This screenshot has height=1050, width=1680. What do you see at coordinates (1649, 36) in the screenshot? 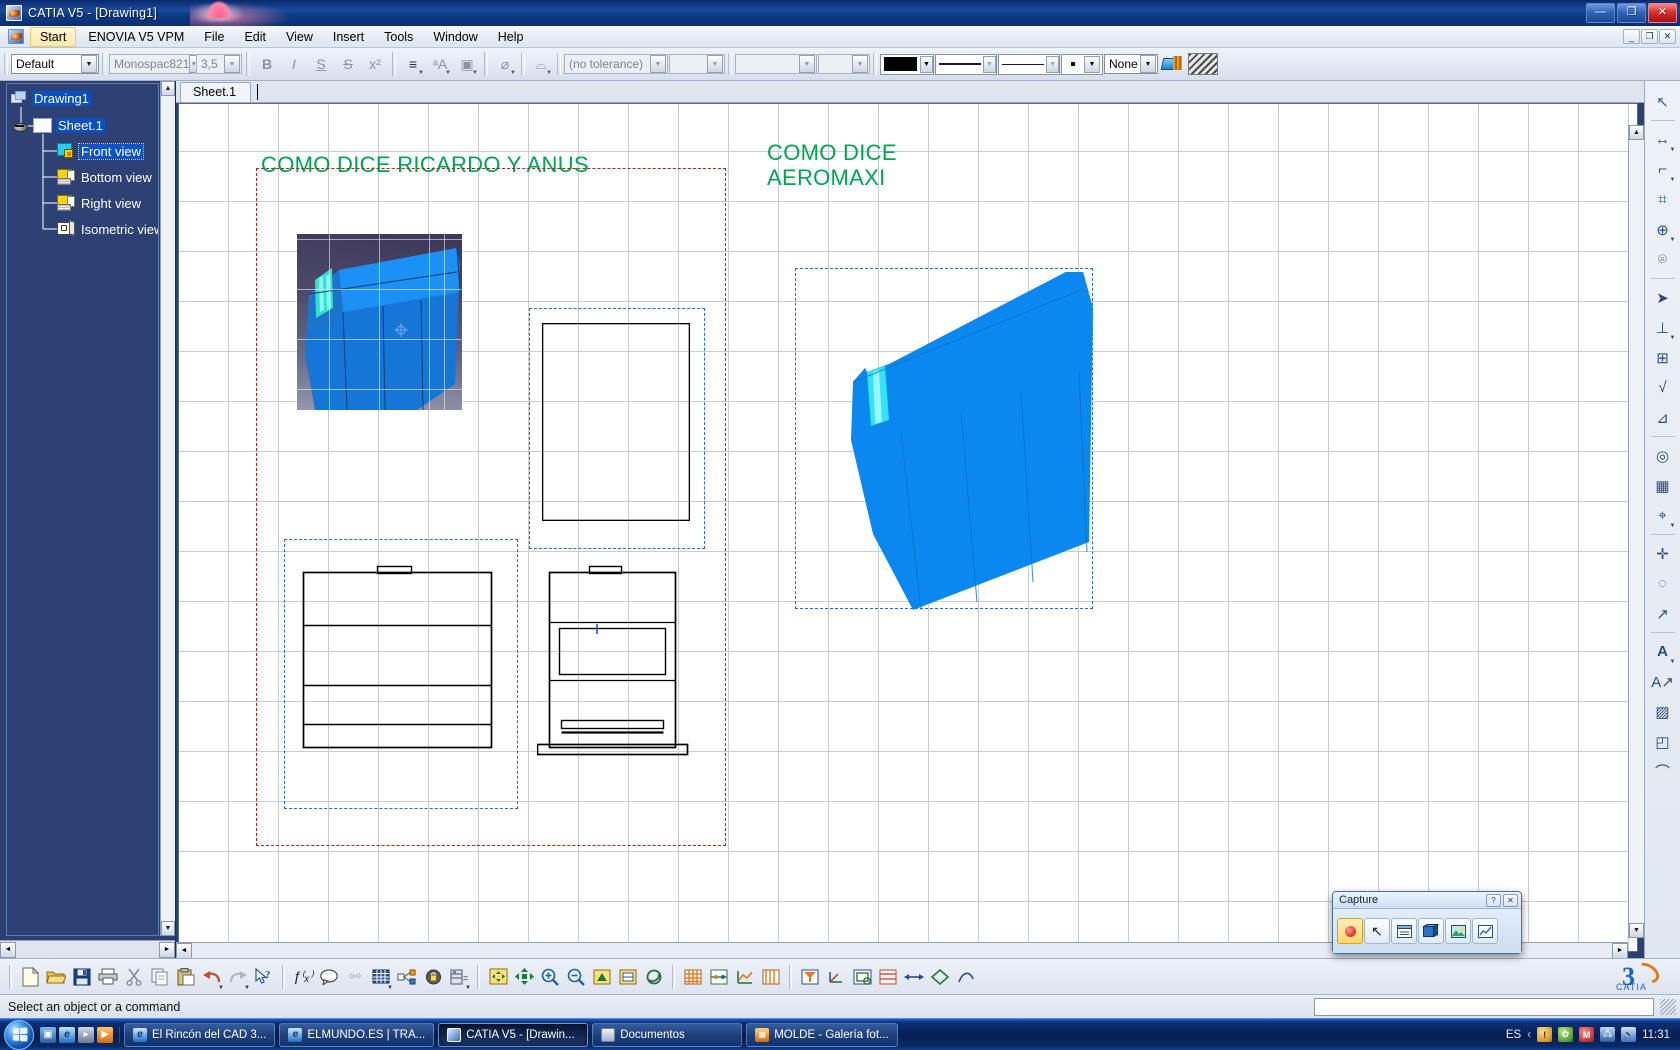
I see `mdi-restore-button: ❐` at bounding box center [1649, 36].